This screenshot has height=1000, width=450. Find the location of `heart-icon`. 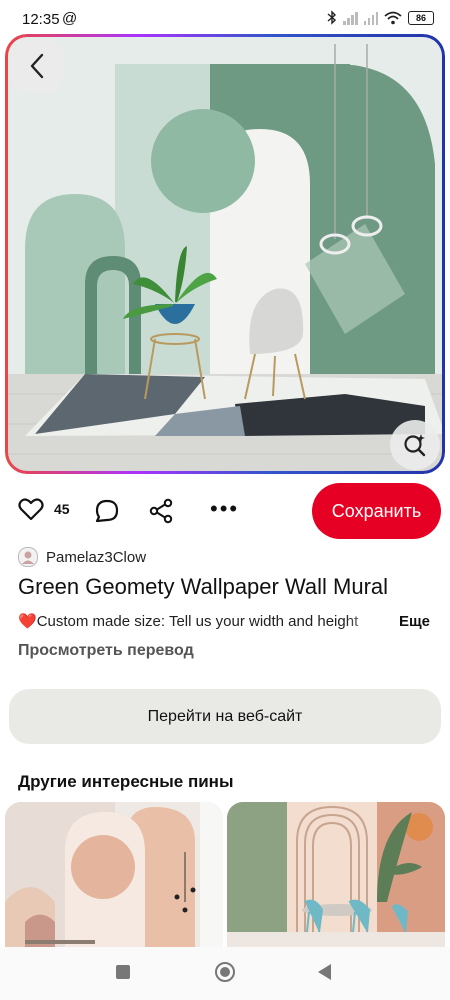

heart-icon is located at coordinates (31, 509).